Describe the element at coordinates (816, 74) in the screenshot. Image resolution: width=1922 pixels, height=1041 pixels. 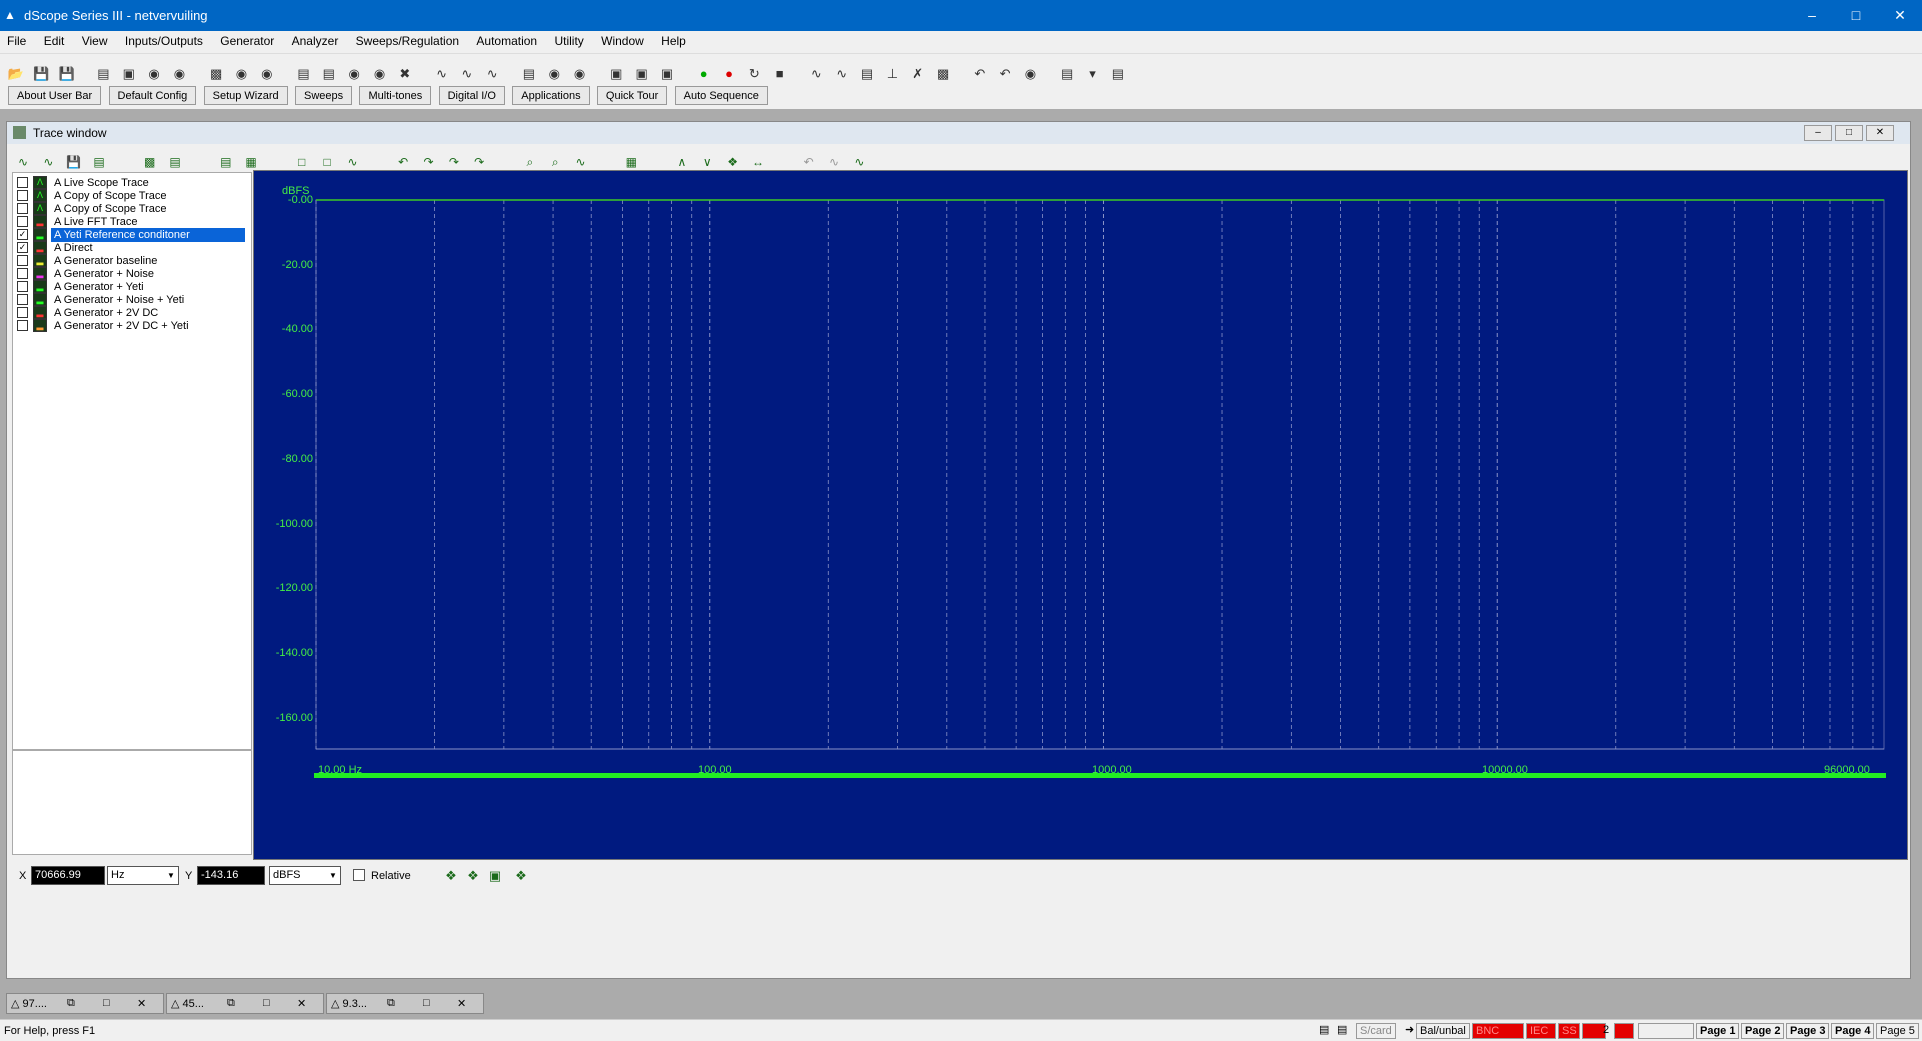
I see `trace-add-icon: ∿` at that location.